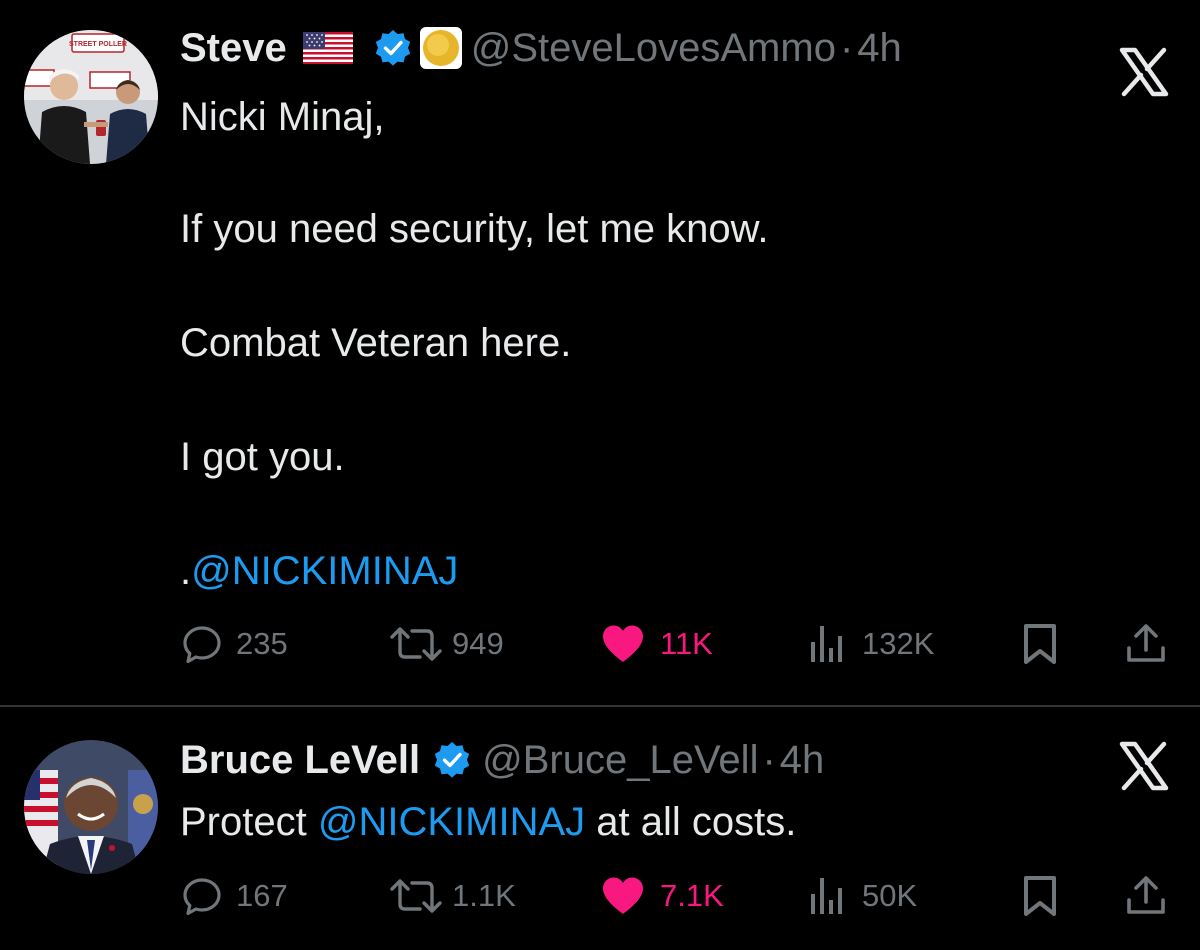  Describe the element at coordinates (234, 644) in the screenshot. I see `reply-button: 235` at that location.